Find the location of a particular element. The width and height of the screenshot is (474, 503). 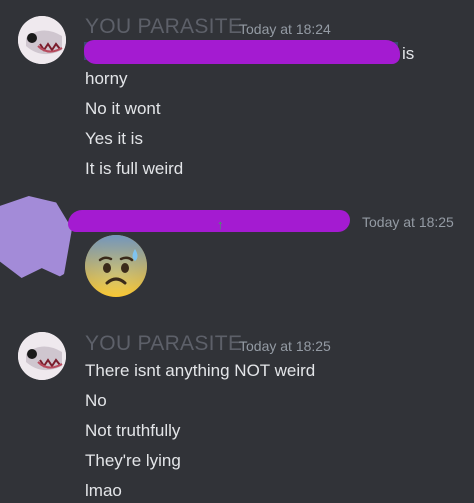

message-line: There isnt anything NOT weird is located at coordinates (200, 370).